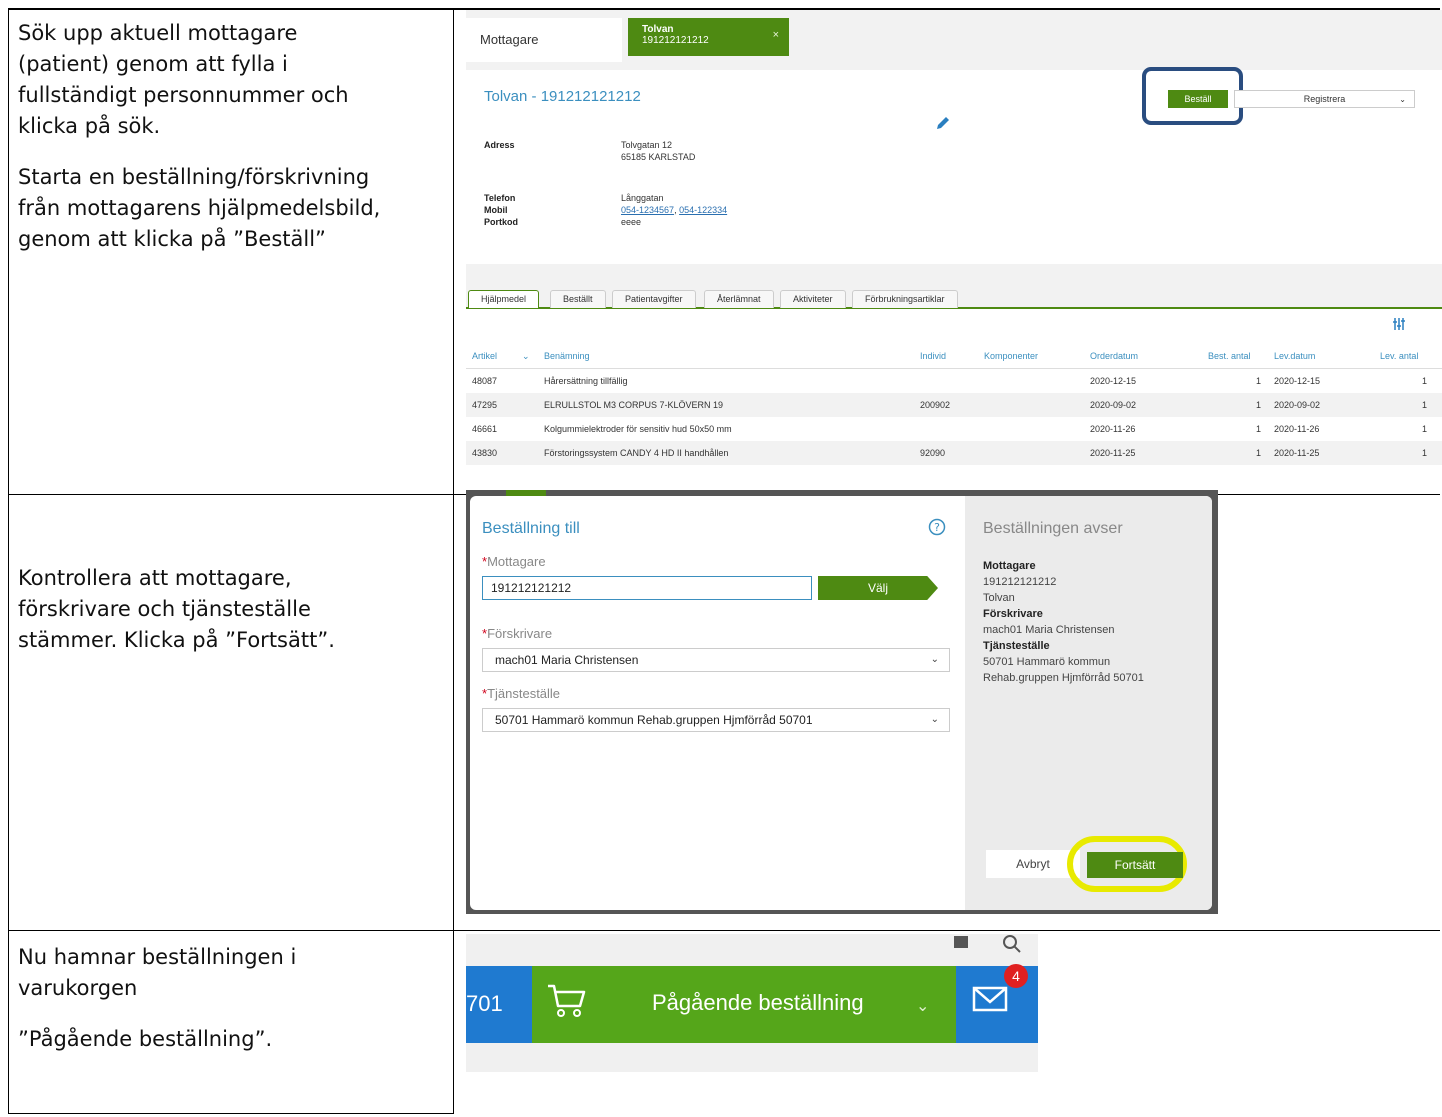 The width and height of the screenshot is (1442, 1117). I want to click on summary-value: Rehab.gruppen Hjmförråd 50701, so click(1063, 678).